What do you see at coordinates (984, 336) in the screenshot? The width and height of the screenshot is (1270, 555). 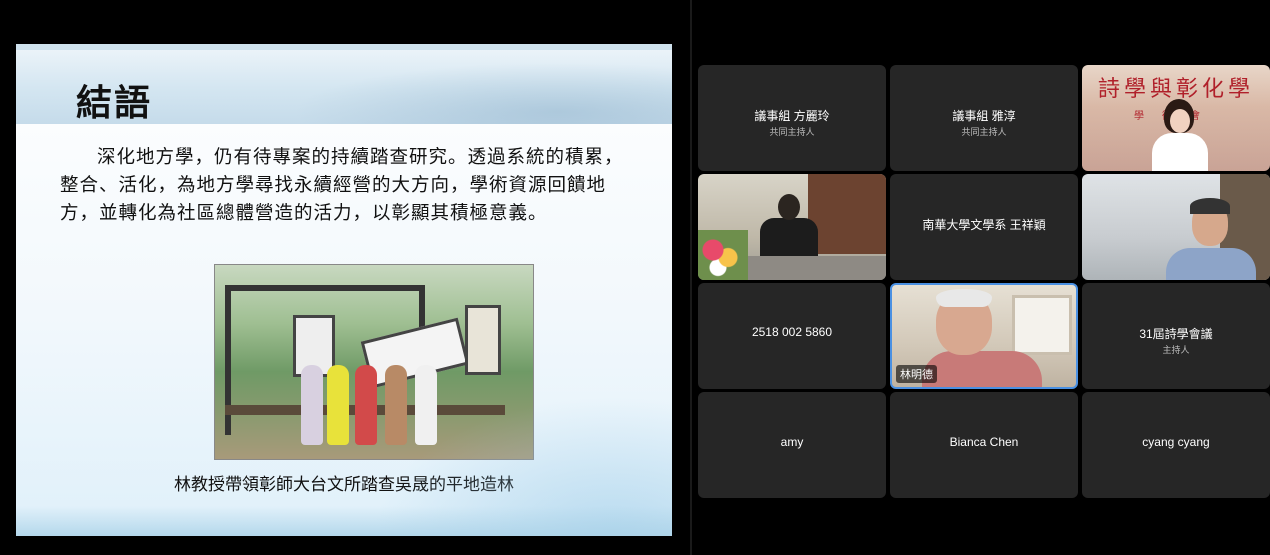 I see `active-speaker-tile: 林明德` at bounding box center [984, 336].